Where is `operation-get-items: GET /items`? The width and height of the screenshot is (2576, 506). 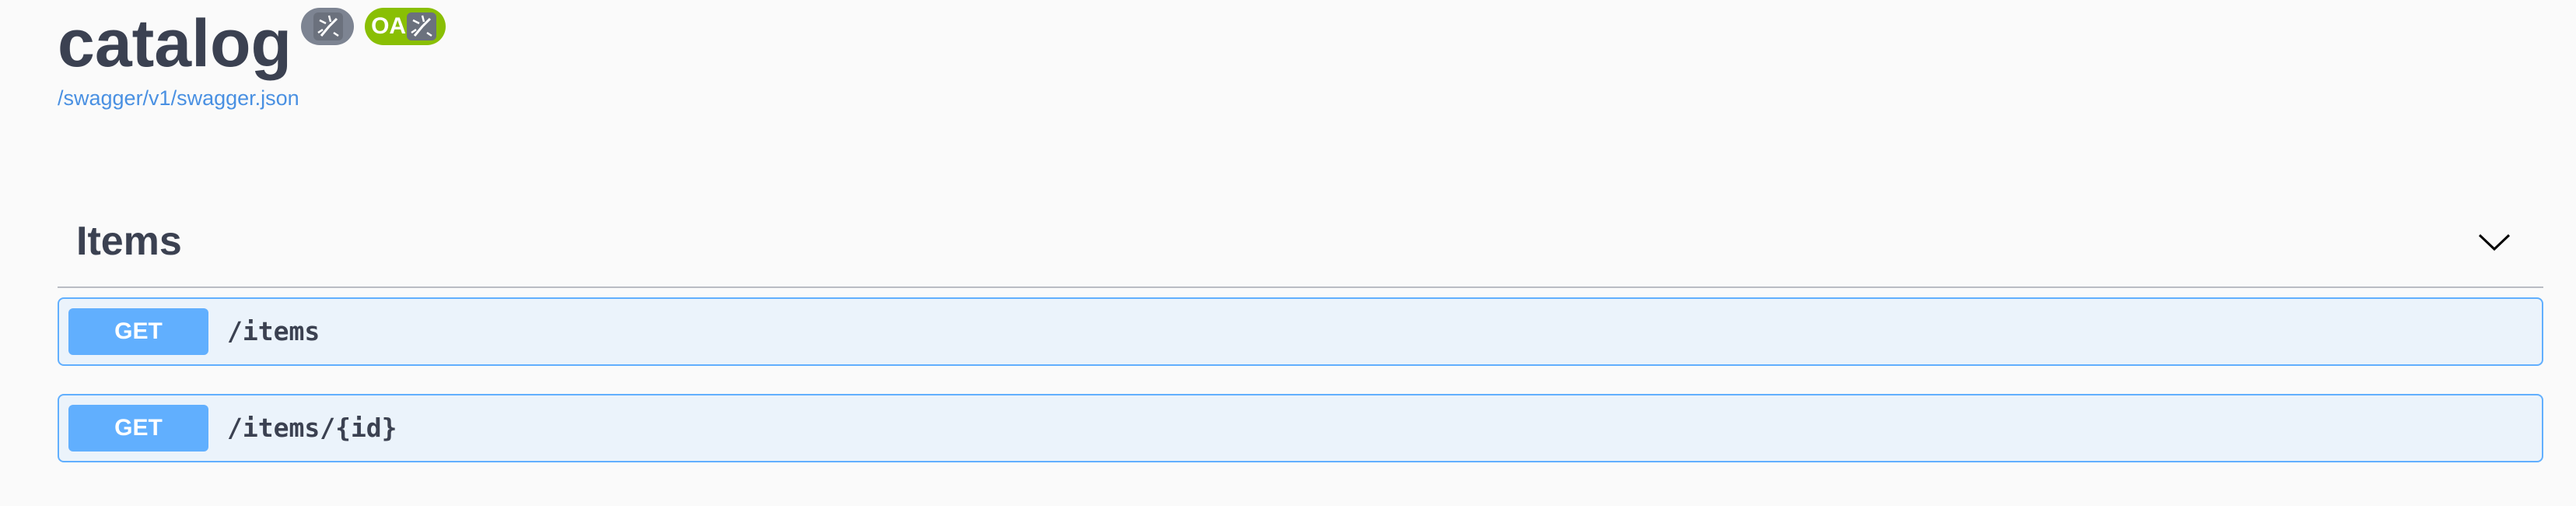
operation-get-items: GET /items is located at coordinates (1300, 331).